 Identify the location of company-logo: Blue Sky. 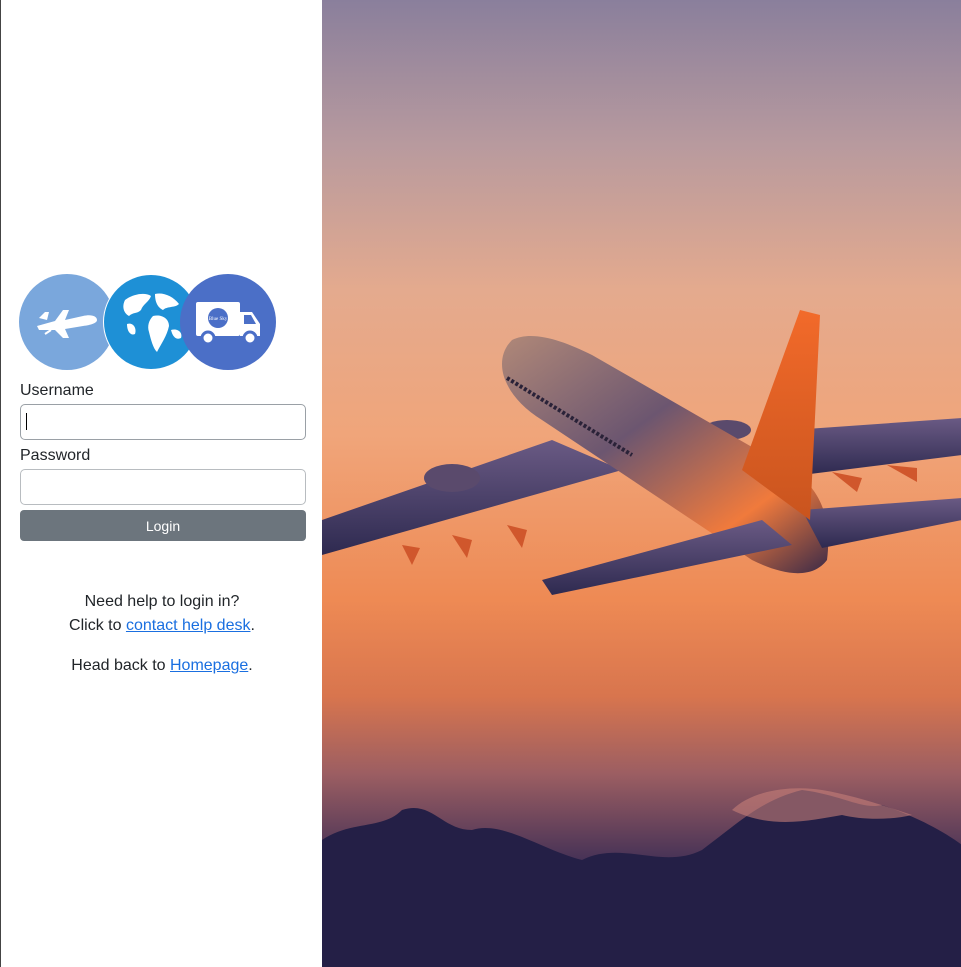
(149, 323).